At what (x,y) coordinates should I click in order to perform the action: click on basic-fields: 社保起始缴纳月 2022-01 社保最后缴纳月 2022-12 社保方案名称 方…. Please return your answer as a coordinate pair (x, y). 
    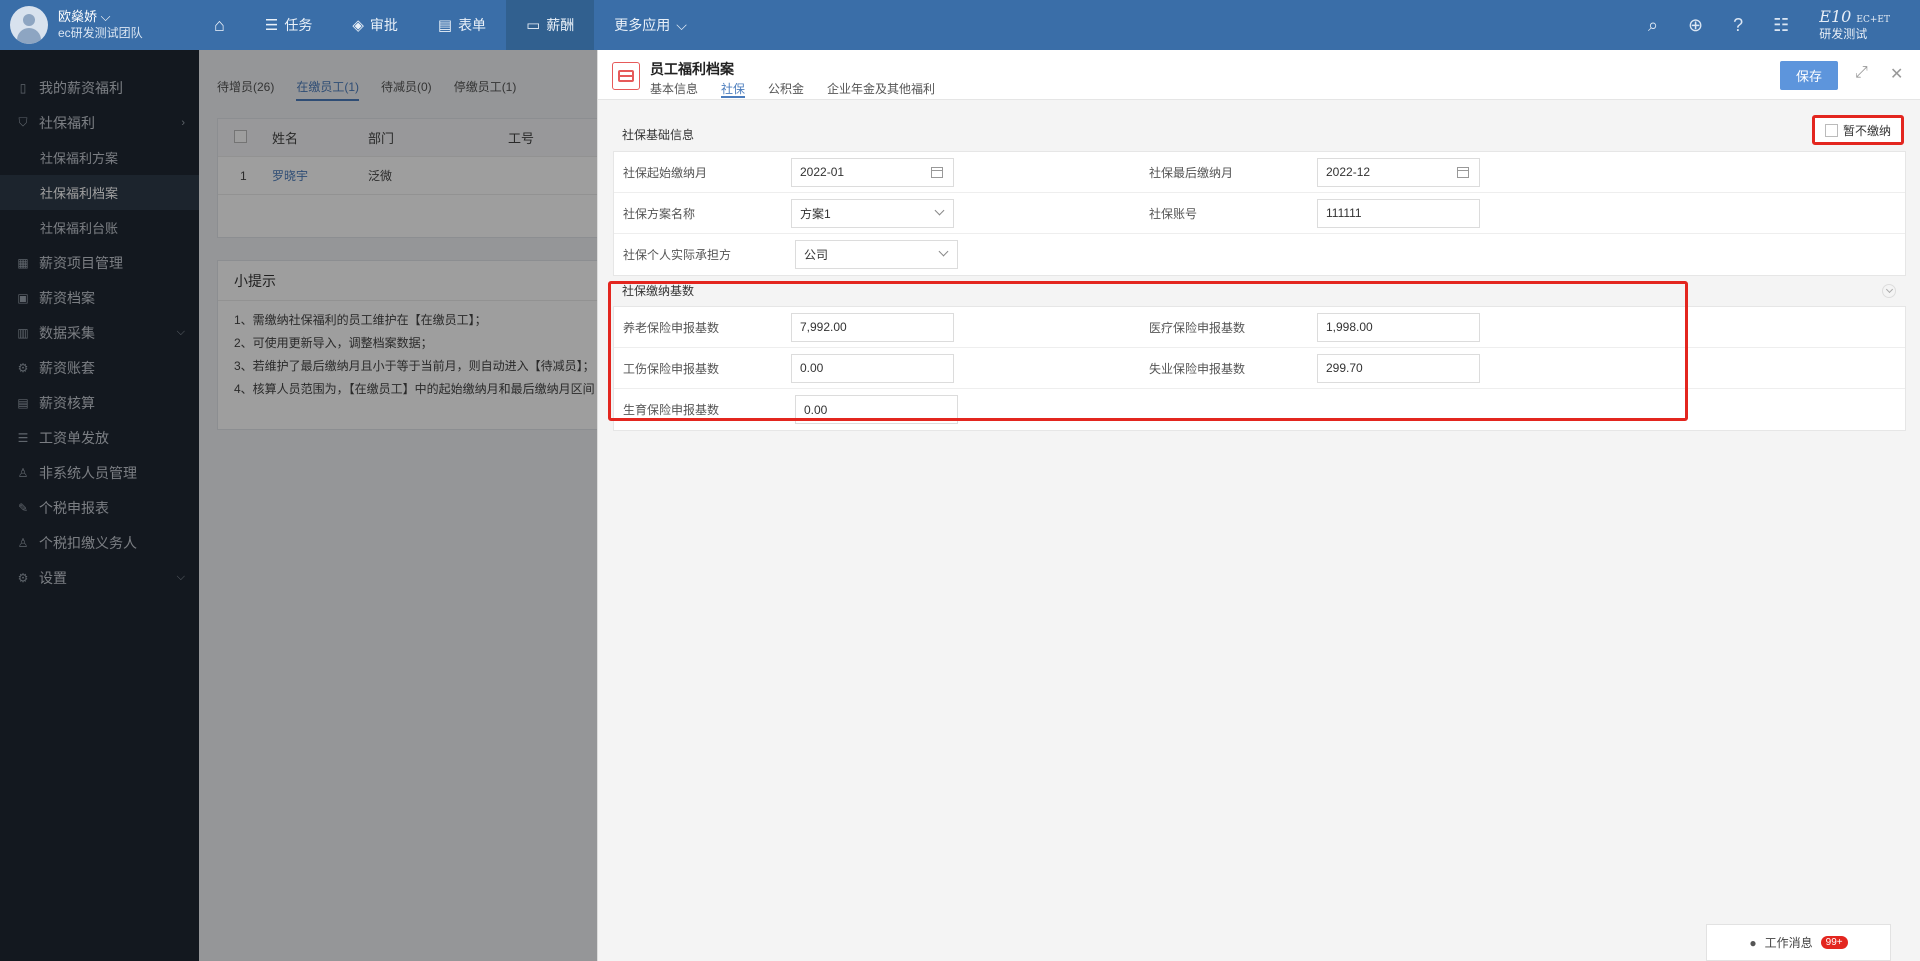
    Looking at the image, I should click on (1259, 213).